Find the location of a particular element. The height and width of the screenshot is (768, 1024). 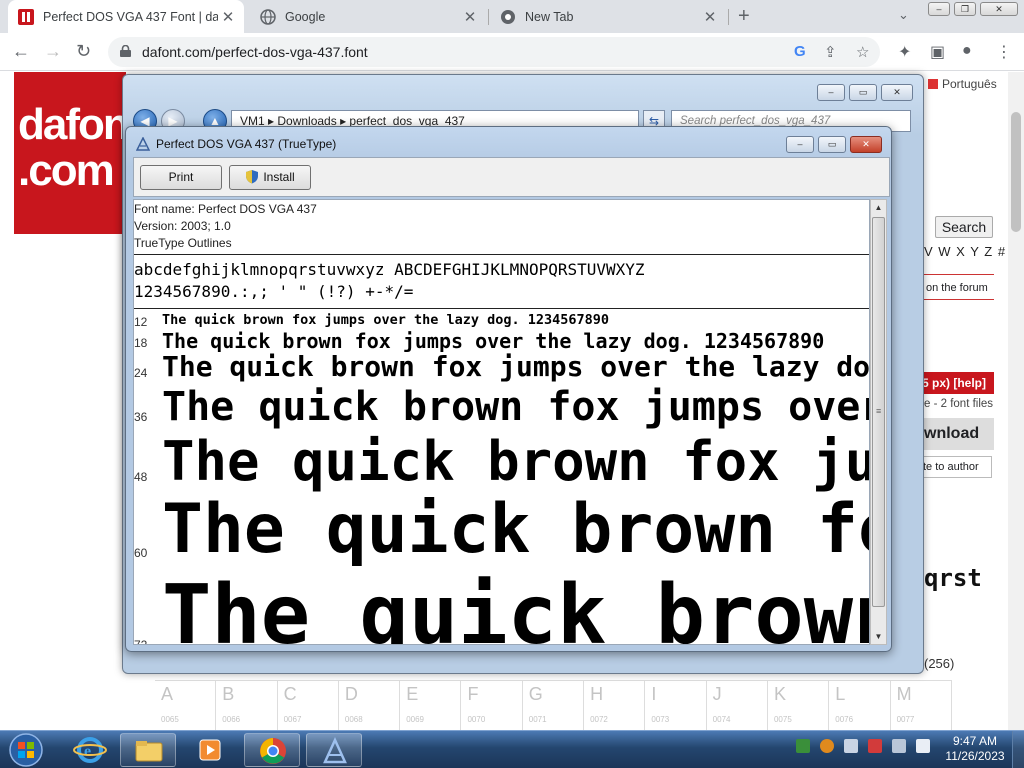

forward-arrow-icon: → is located at coordinates (53, 51).